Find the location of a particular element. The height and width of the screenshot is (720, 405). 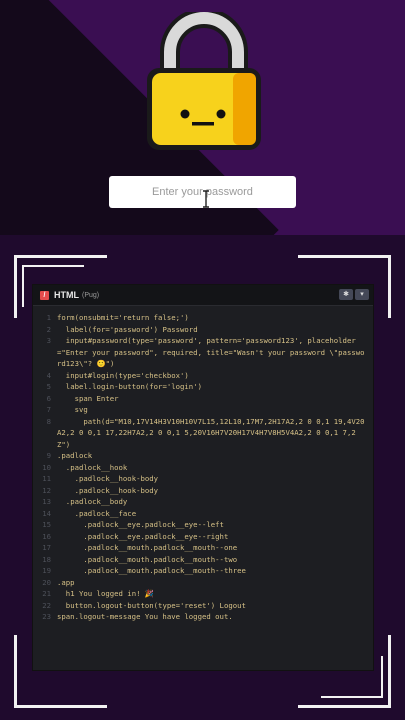

code-line: 19 .padlock__mouth.padlock__mouth--three is located at coordinates (203, 571).